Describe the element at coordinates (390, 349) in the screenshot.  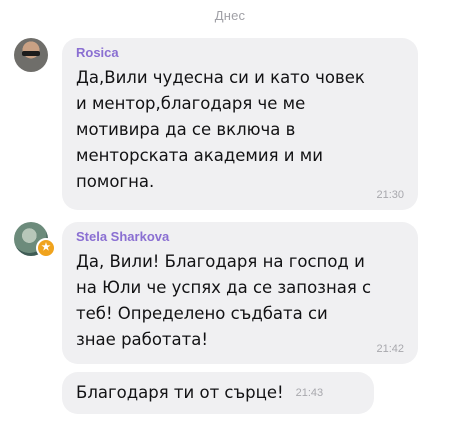
I see `message-time: 21:42` at that location.